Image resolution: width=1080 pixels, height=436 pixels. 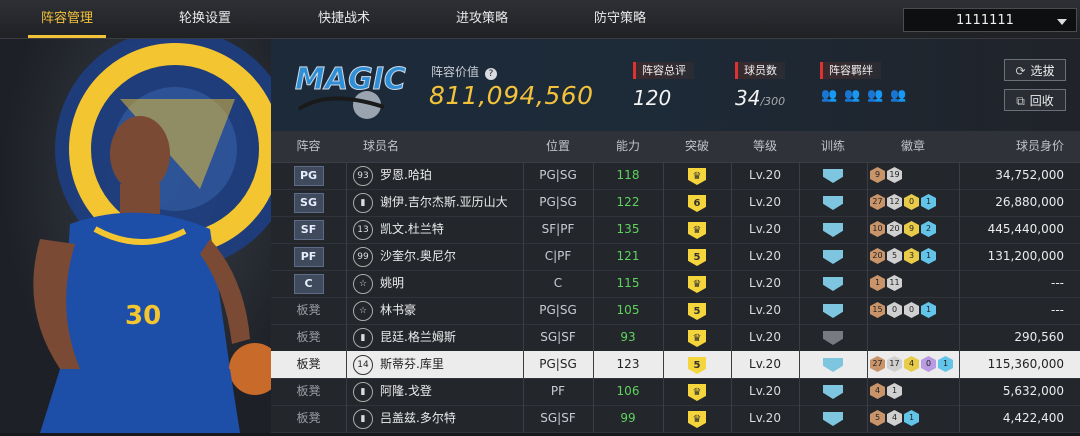 I want to click on badge-group: 27 12 0 1, so click(x=903, y=202).